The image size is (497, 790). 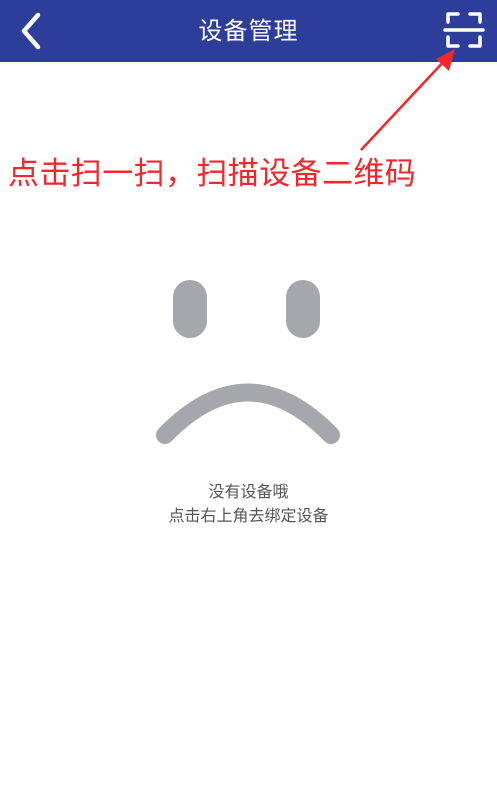 I want to click on back-button, so click(x=33, y=31).